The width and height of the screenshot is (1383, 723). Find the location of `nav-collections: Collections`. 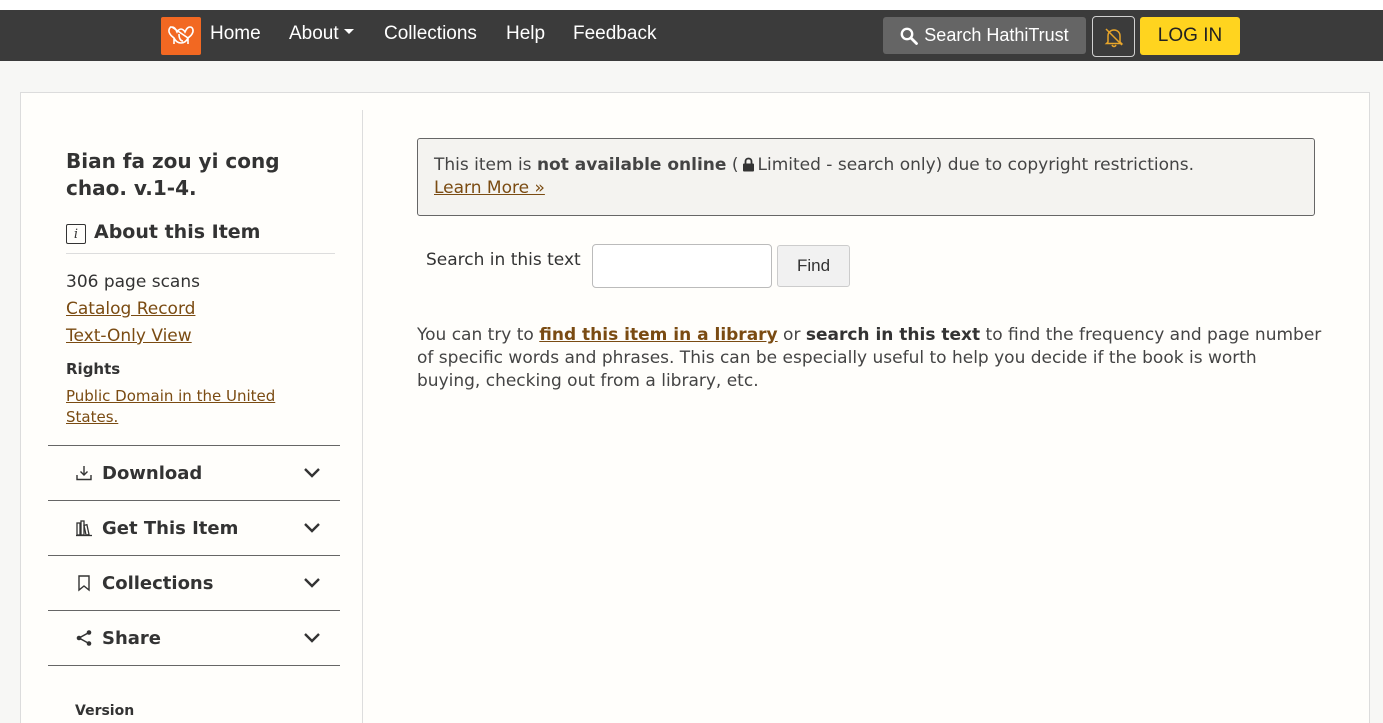

nav-collections: Collections is located at coordinates (430, 34).